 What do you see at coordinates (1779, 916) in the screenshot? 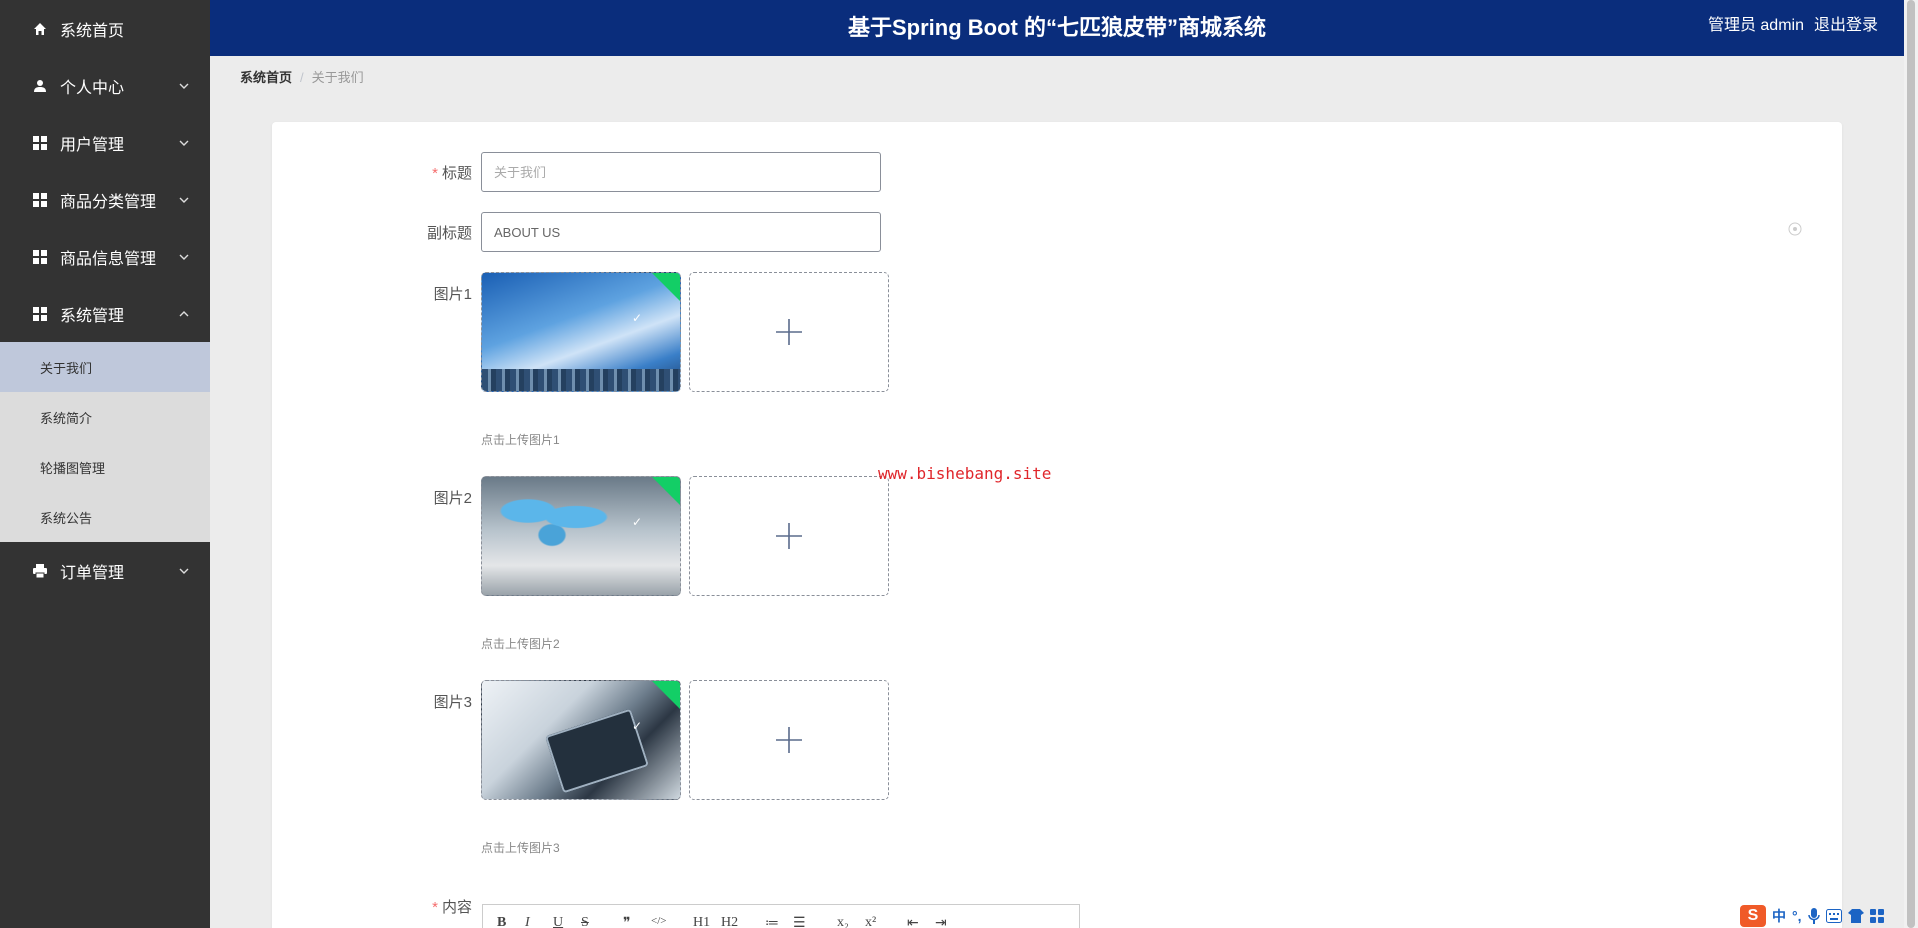
I see `ime-mode: 中` at bounding box center [1779, 916].